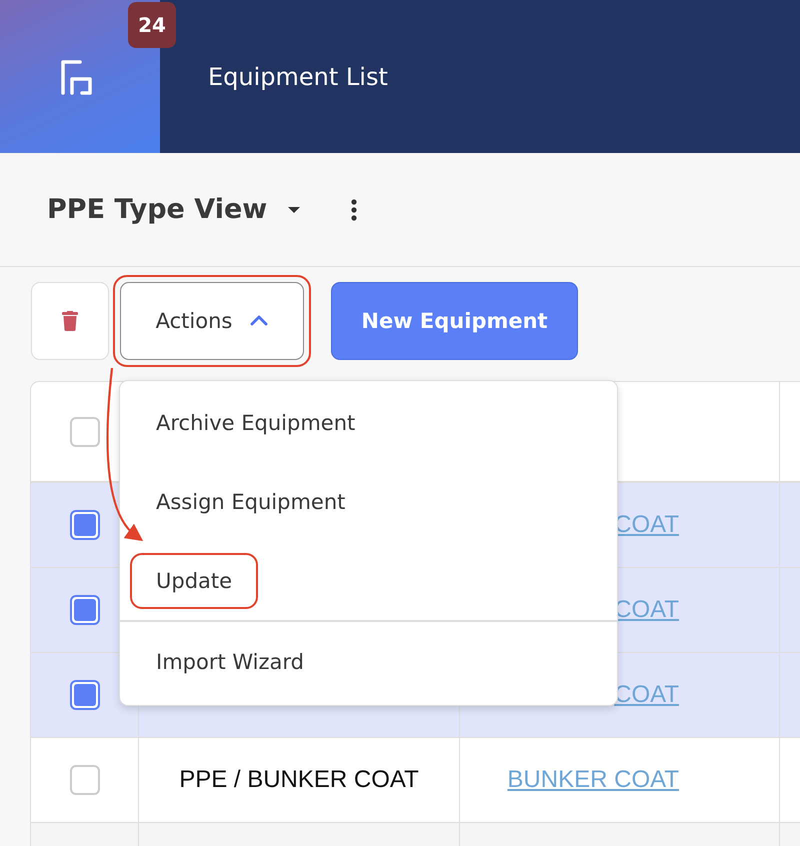 Image resolution: width=800 pixels, height=846 pixels. Describe the element at coordinates (152, 25) in the screenshot. I see `notification-badge: 24` at that location.